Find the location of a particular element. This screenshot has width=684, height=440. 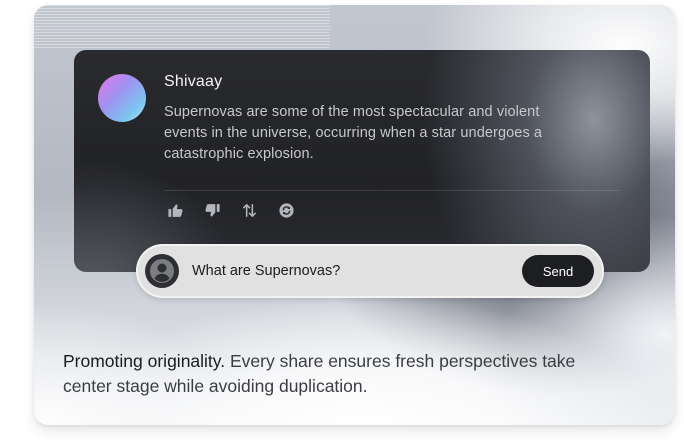

user-avatar is located at coordinates (162, 271).